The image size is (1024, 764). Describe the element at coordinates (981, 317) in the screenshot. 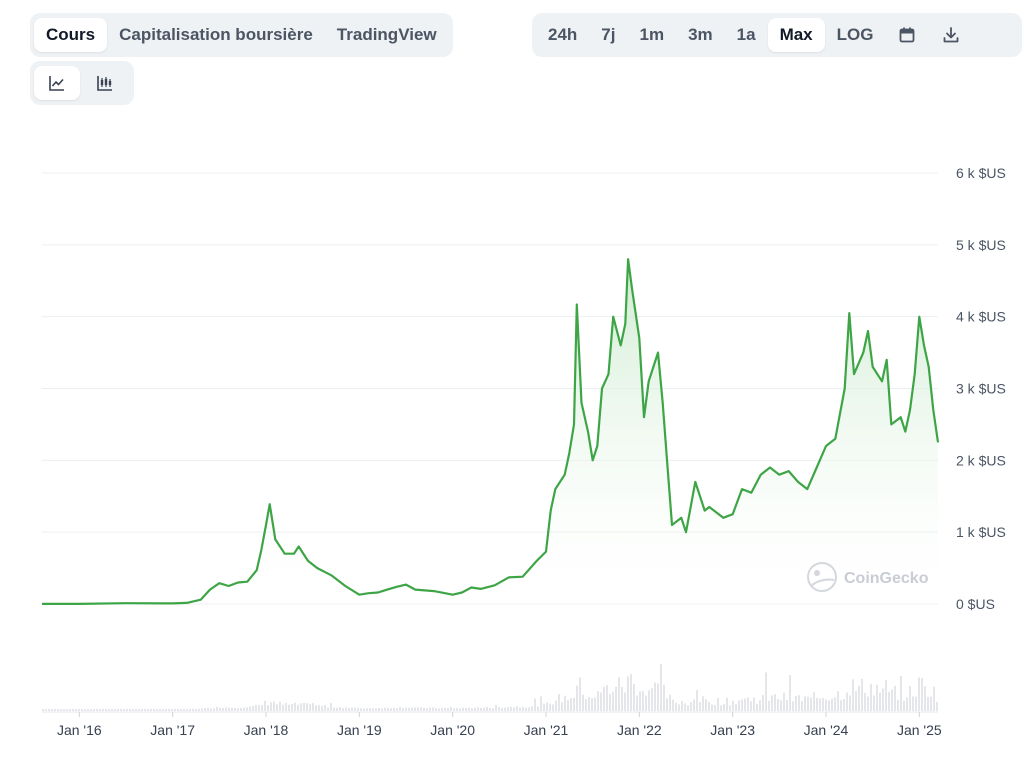

I see `y-tick-label: 4 k $US` at that location.